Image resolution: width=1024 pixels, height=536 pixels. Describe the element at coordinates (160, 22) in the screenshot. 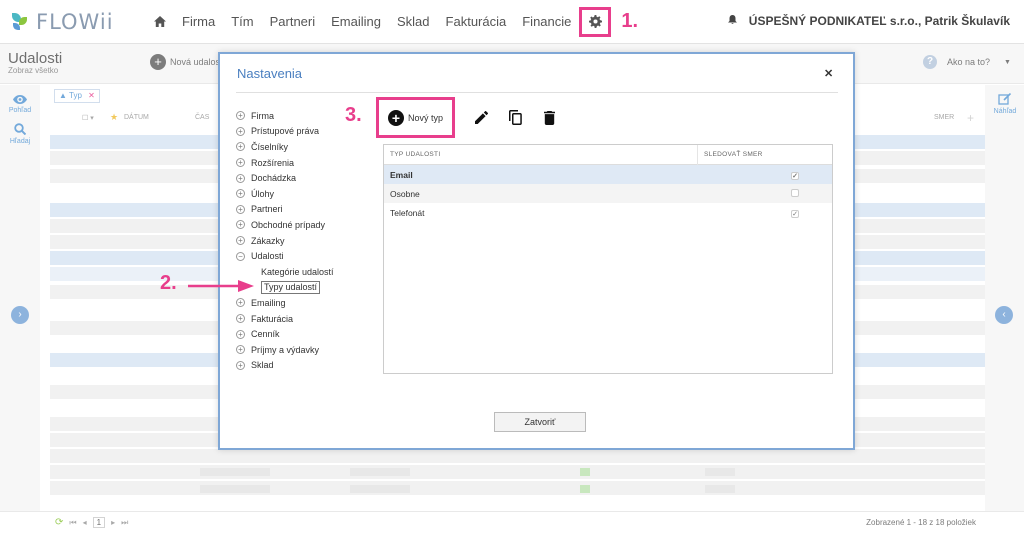

I see `home-icon` at that location.